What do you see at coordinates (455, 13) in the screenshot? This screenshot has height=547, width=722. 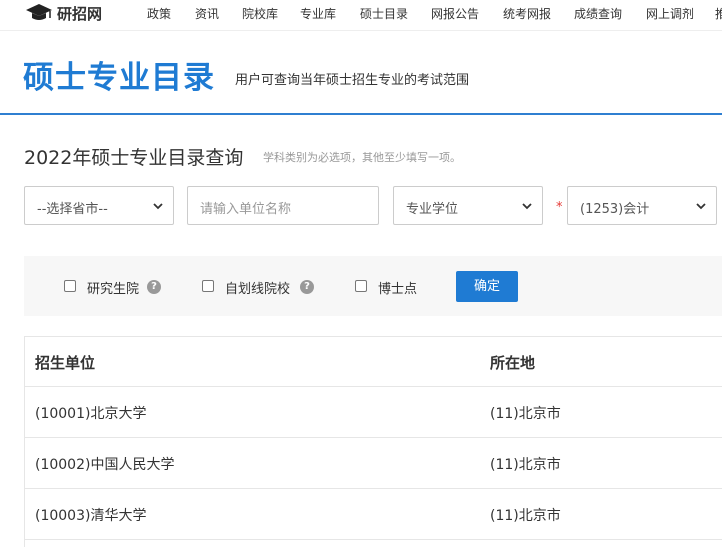 I see `nav-item-announcements: 网报公告` at bounding box center [455, 13].